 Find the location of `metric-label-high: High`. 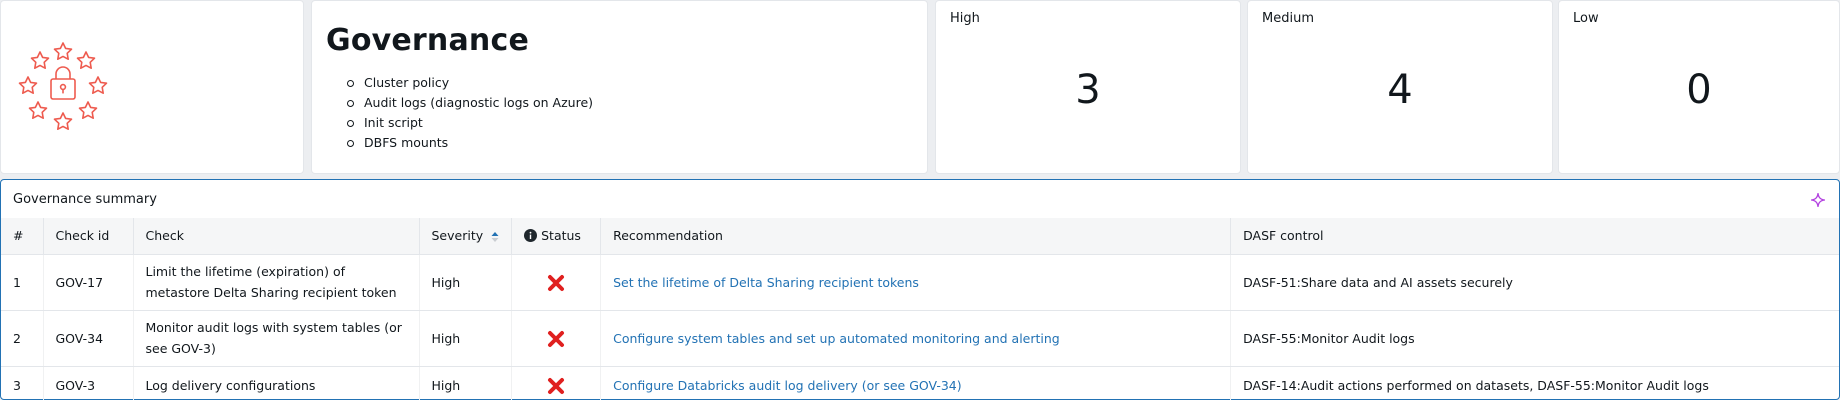

metric-label-high: High is located at coordinates (965, 18).